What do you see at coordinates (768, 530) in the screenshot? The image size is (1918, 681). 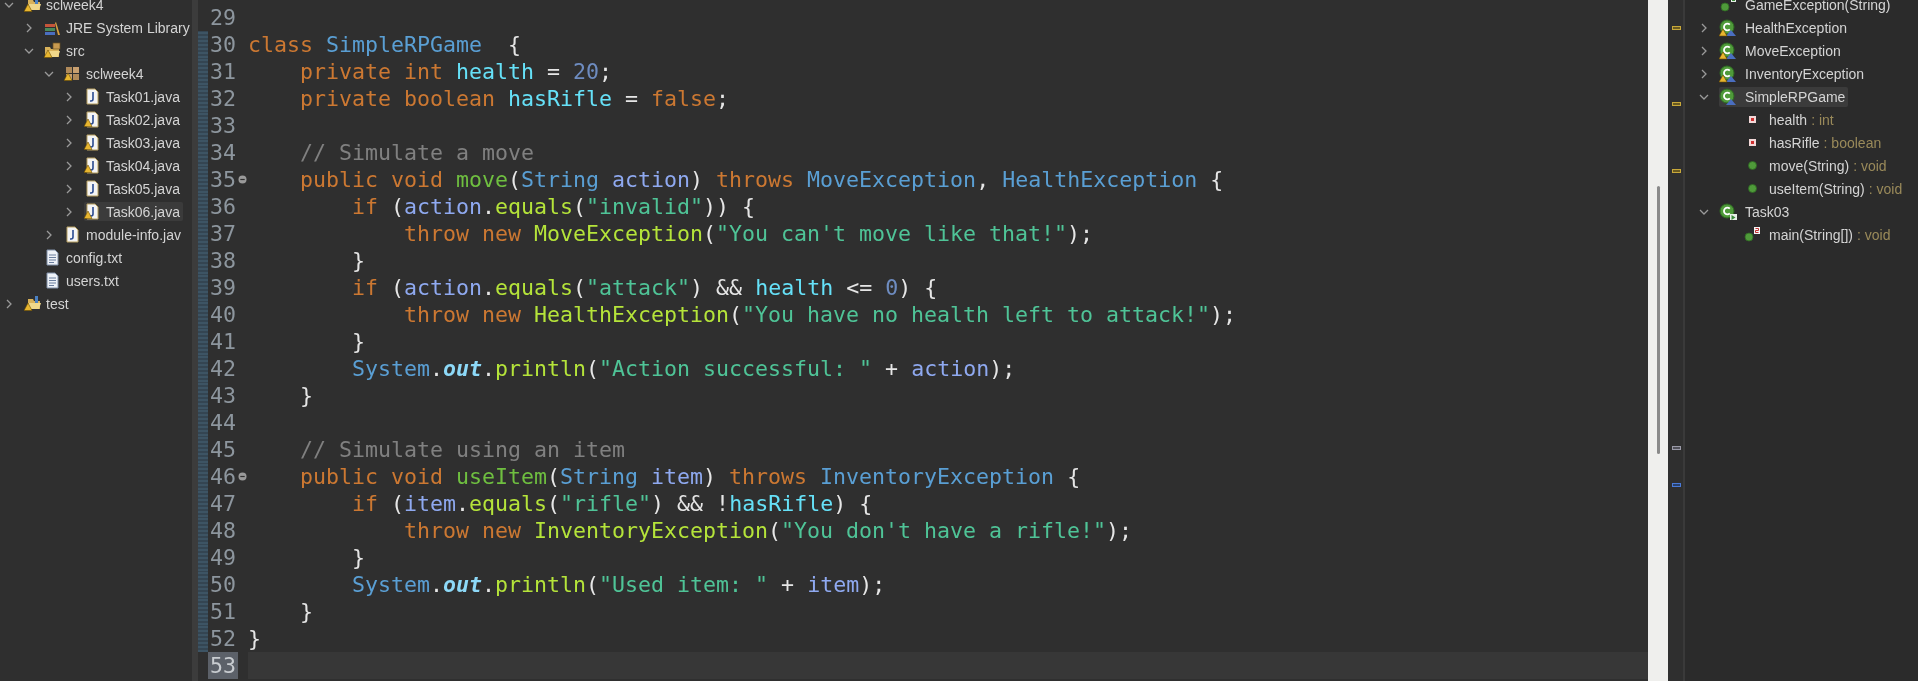 I see `code-line: throw new InventoryException("You don't have a rifle!");` at bounding box center [768, 530].